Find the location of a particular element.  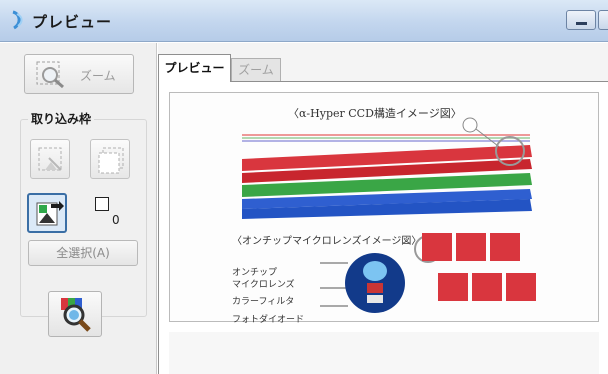

tab-zoom: ズーム is located at coordinates (256, 70).